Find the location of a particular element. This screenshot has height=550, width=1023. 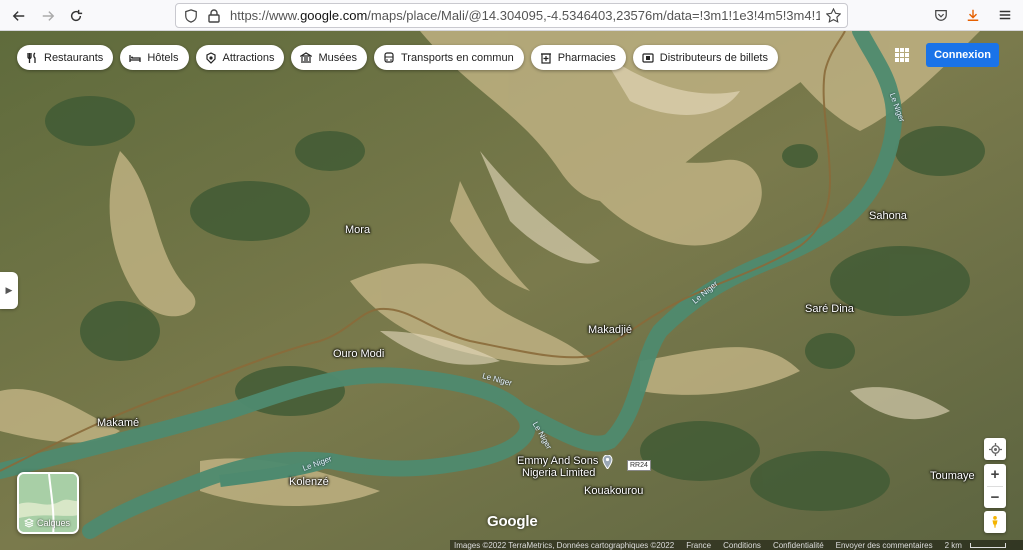

download-icon is located at coordinates (973, 15).